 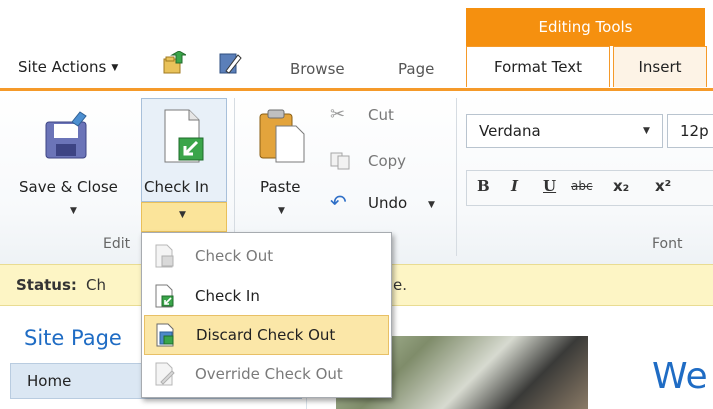 What do you see at coordinates (510, 131) in the screenshot?
I see `font-name-value: Verdana` at bounding box center [510, 131].